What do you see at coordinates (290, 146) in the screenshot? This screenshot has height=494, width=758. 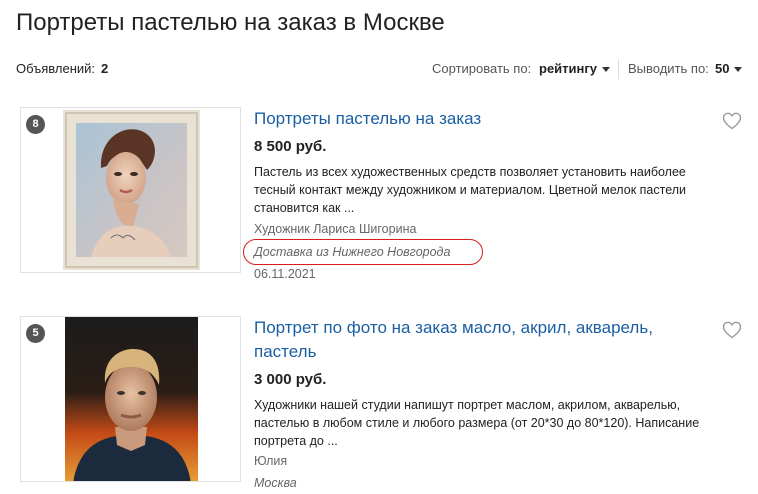 I see `listing-price: 8 500 руб.` at bounding box center [290, 146].